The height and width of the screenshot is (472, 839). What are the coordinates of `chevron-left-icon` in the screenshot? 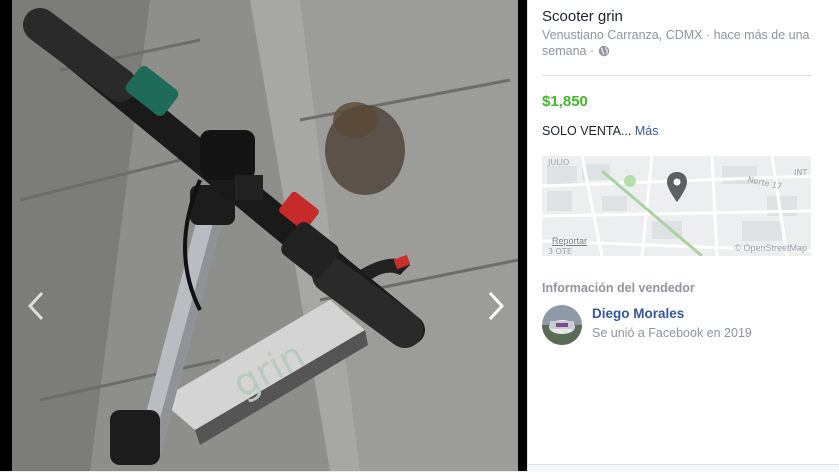 It's located at (36, 306).